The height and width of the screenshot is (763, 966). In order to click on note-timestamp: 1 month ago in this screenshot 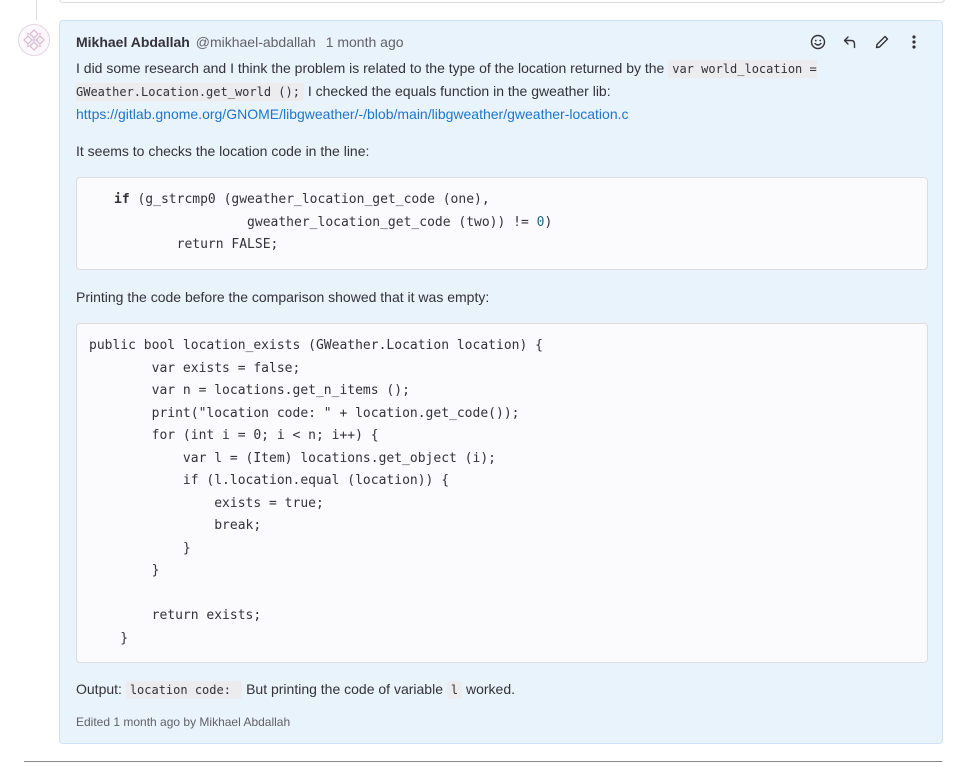, I will do `click(365, 42)`.